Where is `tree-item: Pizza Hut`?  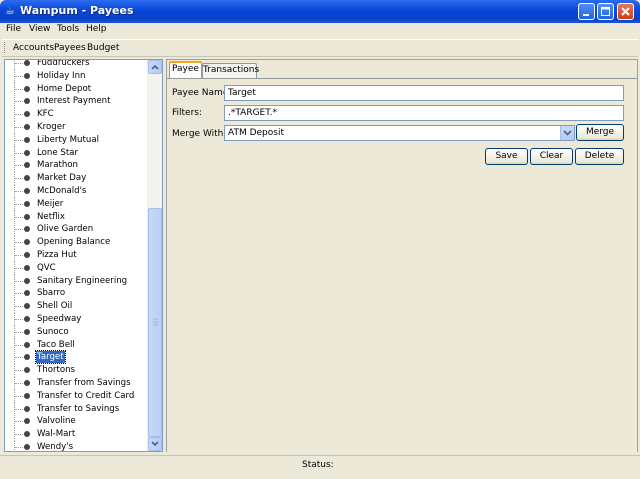 tree-item: Pizza Hut is located at coordinates (77, 255).